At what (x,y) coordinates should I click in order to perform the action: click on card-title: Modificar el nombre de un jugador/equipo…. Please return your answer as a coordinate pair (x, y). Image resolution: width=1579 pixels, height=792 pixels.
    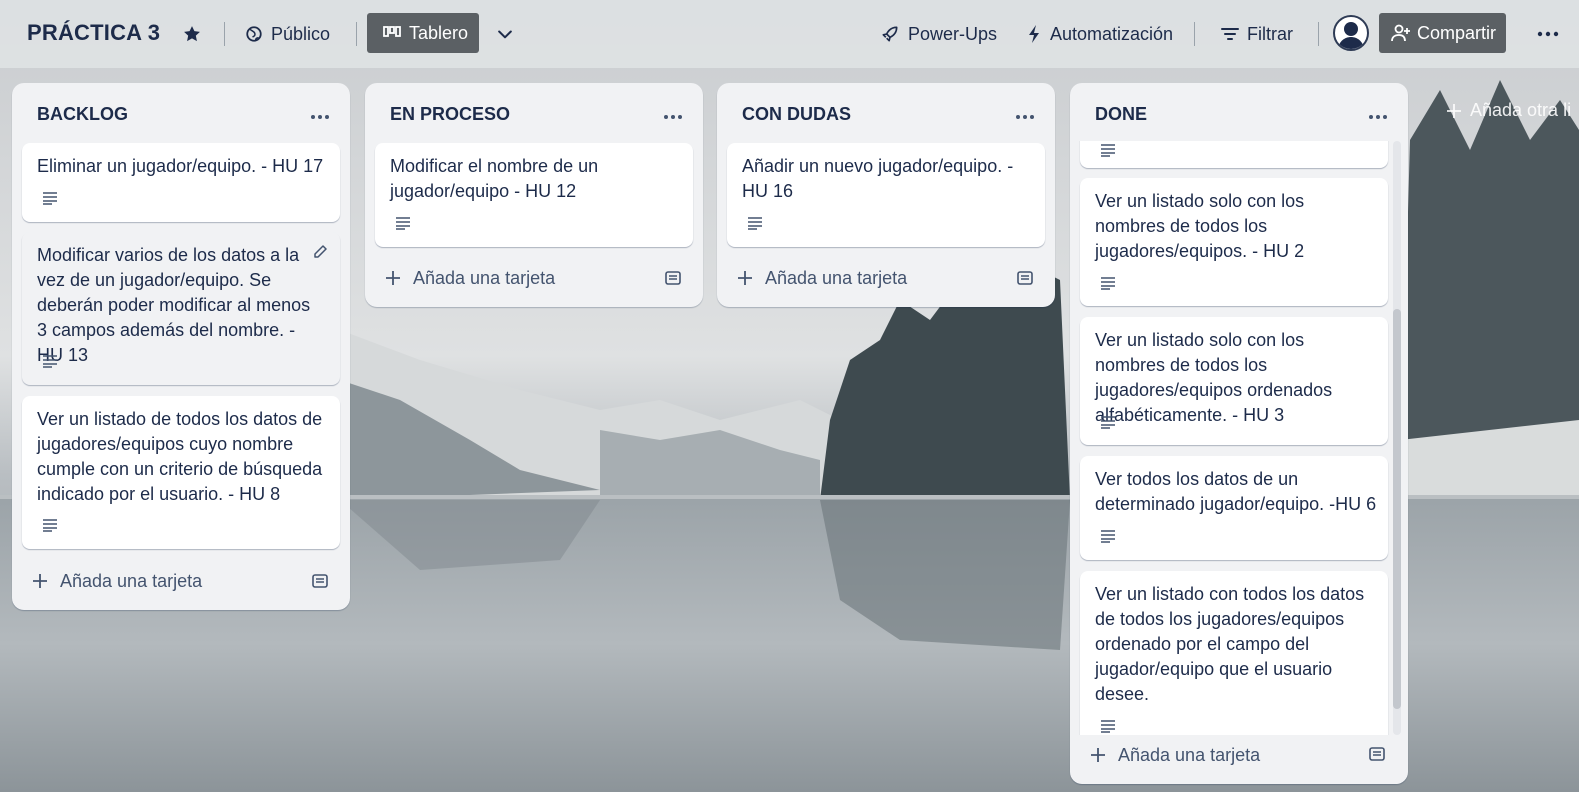
    Looking at the image, I should click on (494, 178).